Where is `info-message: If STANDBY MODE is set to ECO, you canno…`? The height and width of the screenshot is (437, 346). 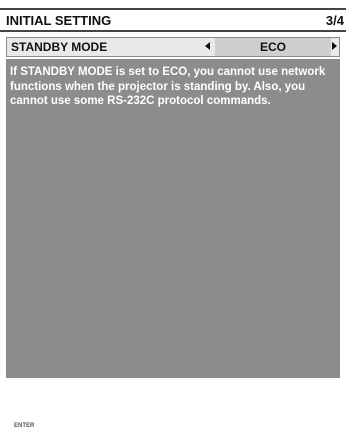
info-message: If STANDBY MODE is set to ECO, you canno… is located at coordinates (168, 86).